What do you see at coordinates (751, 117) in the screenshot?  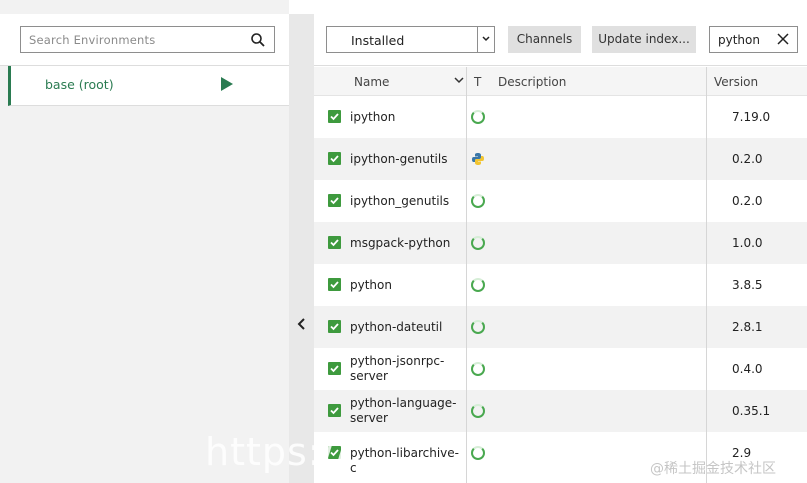 I see `package-version: 7.19.0` at bounding box center [751, 117].